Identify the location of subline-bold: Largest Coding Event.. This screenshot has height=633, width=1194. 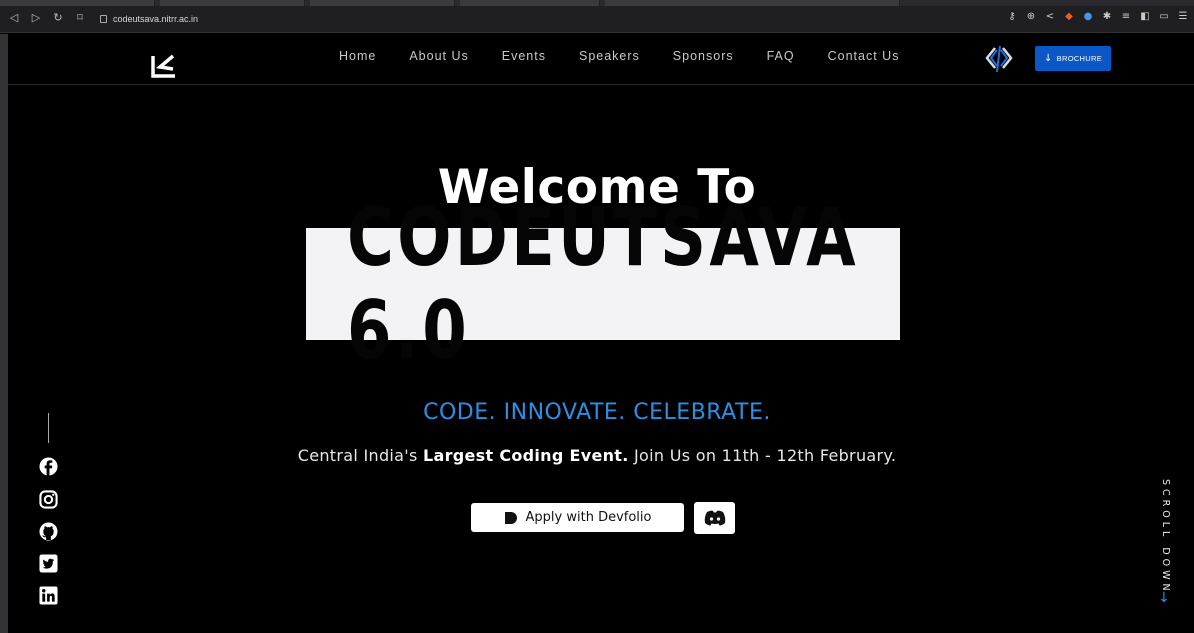
(525, 455).